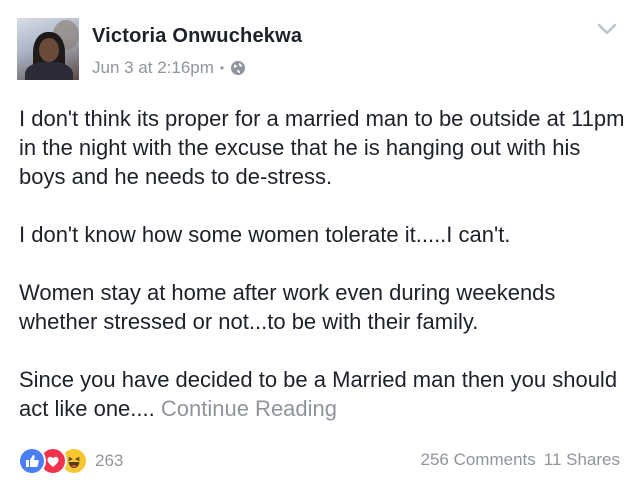  I want to click on post-meta: Jun 3 at 2:16pm •, so click(169, 68).